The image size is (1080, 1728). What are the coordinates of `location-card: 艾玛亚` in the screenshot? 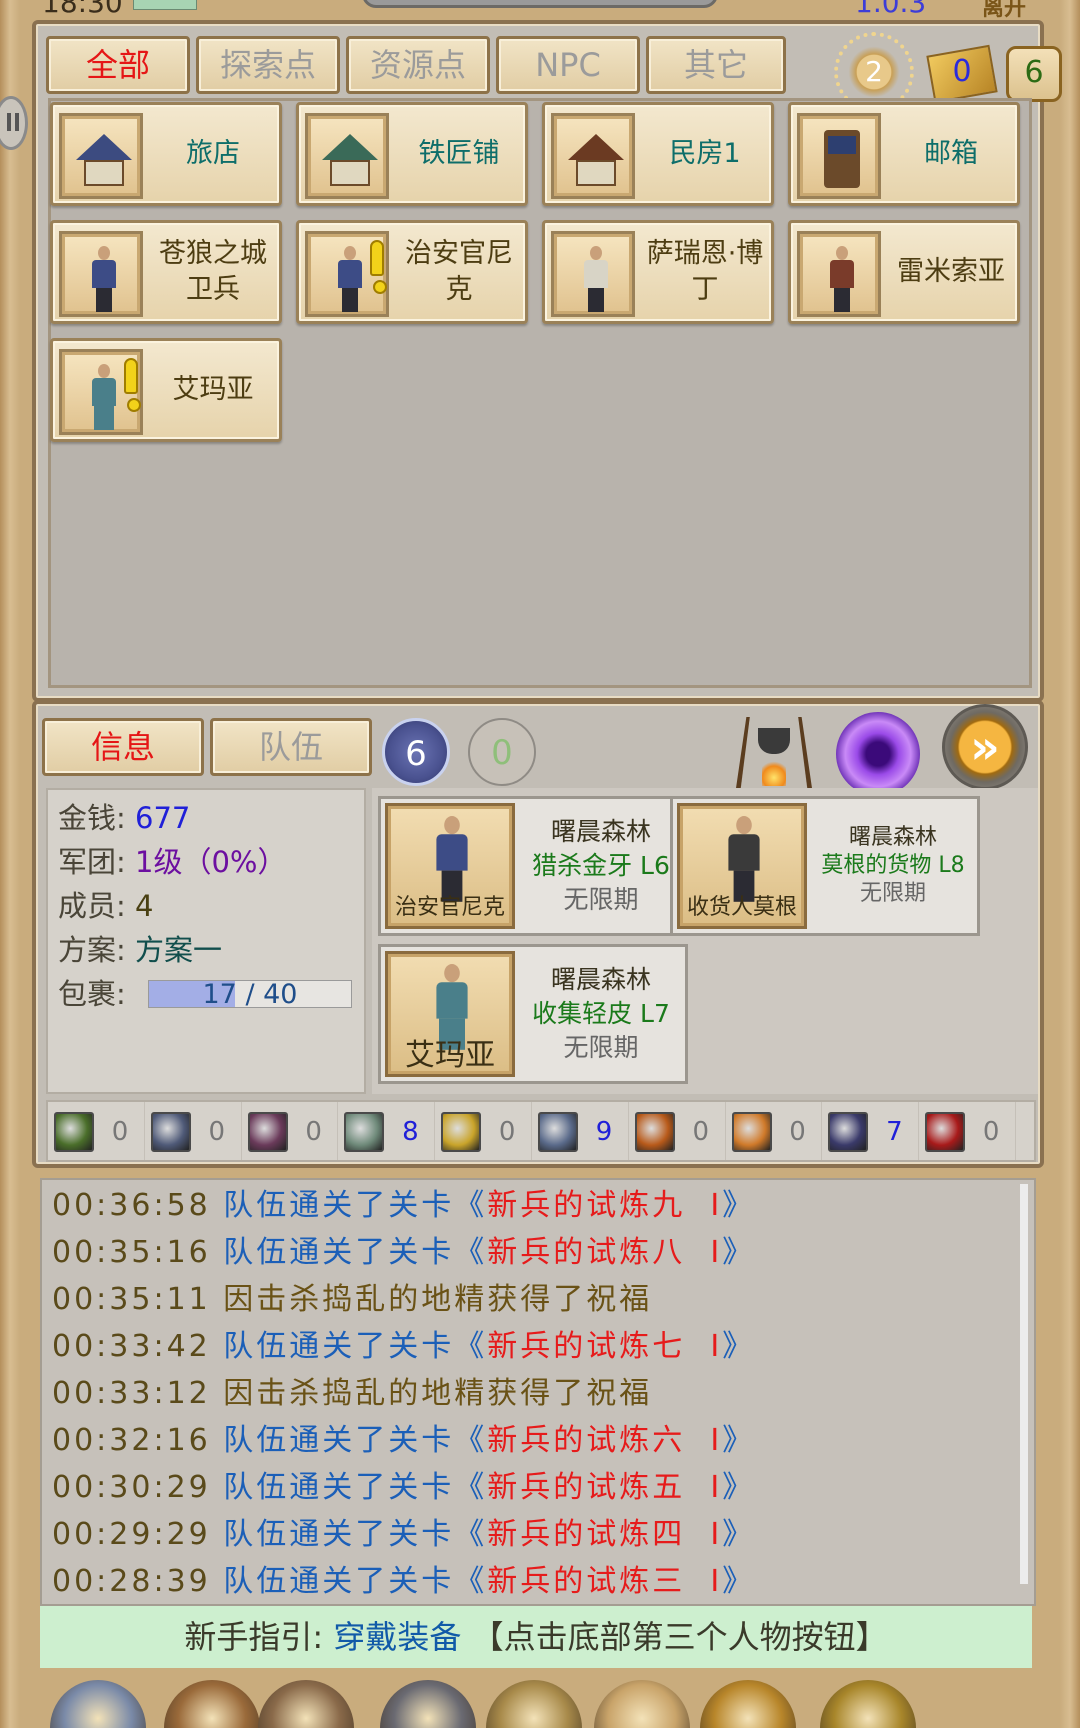 It's located at (166, 390).